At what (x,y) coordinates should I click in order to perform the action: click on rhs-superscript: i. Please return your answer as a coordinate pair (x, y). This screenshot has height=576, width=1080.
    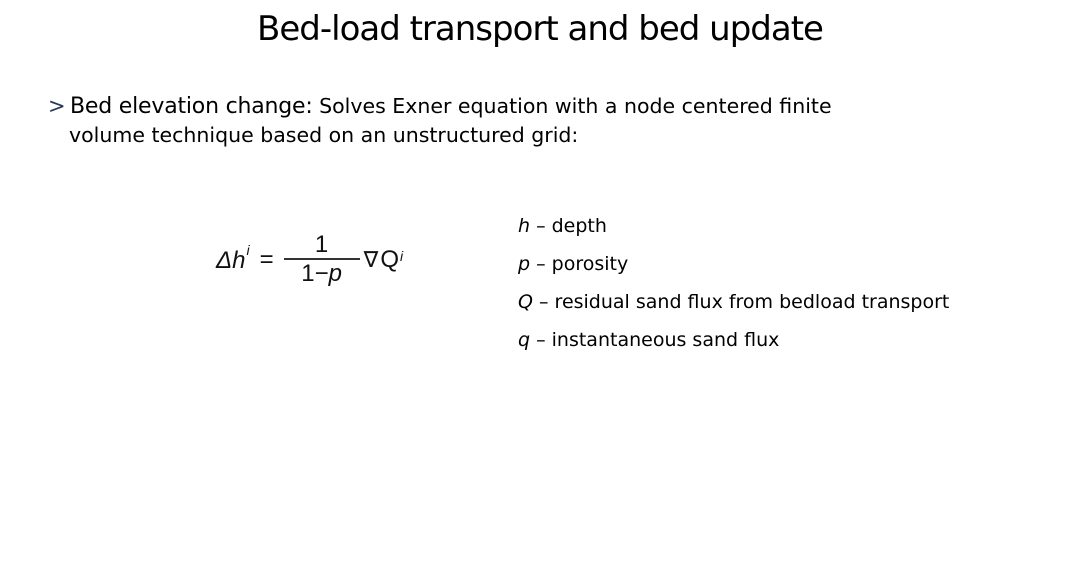
    Looking at the image, I should click on (402, 256).